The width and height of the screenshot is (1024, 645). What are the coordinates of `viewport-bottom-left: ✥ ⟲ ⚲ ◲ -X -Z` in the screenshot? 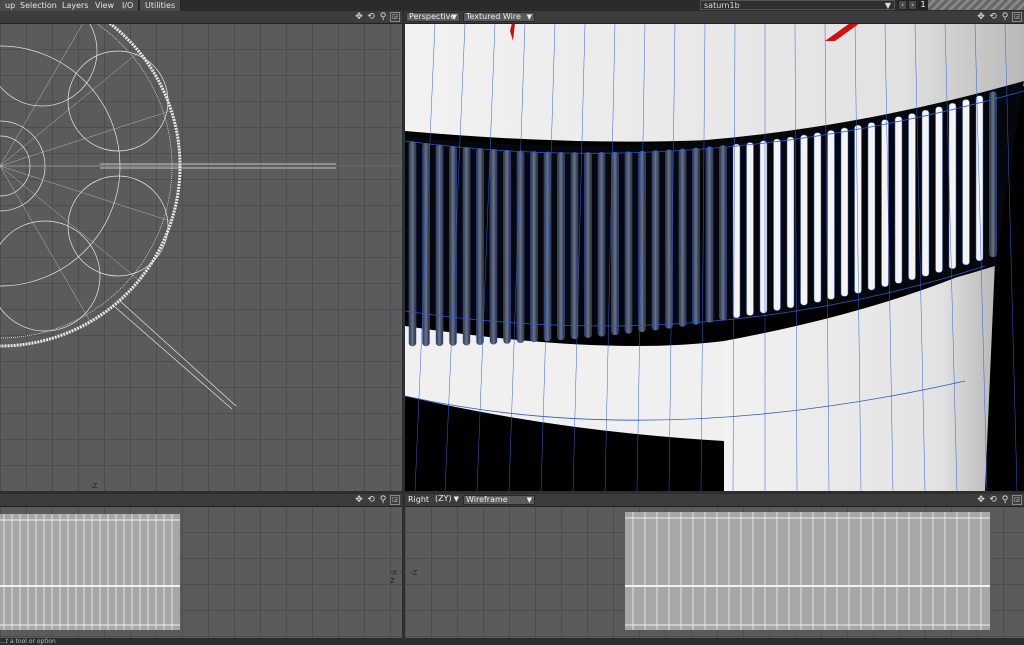 It's located at (201, 566).